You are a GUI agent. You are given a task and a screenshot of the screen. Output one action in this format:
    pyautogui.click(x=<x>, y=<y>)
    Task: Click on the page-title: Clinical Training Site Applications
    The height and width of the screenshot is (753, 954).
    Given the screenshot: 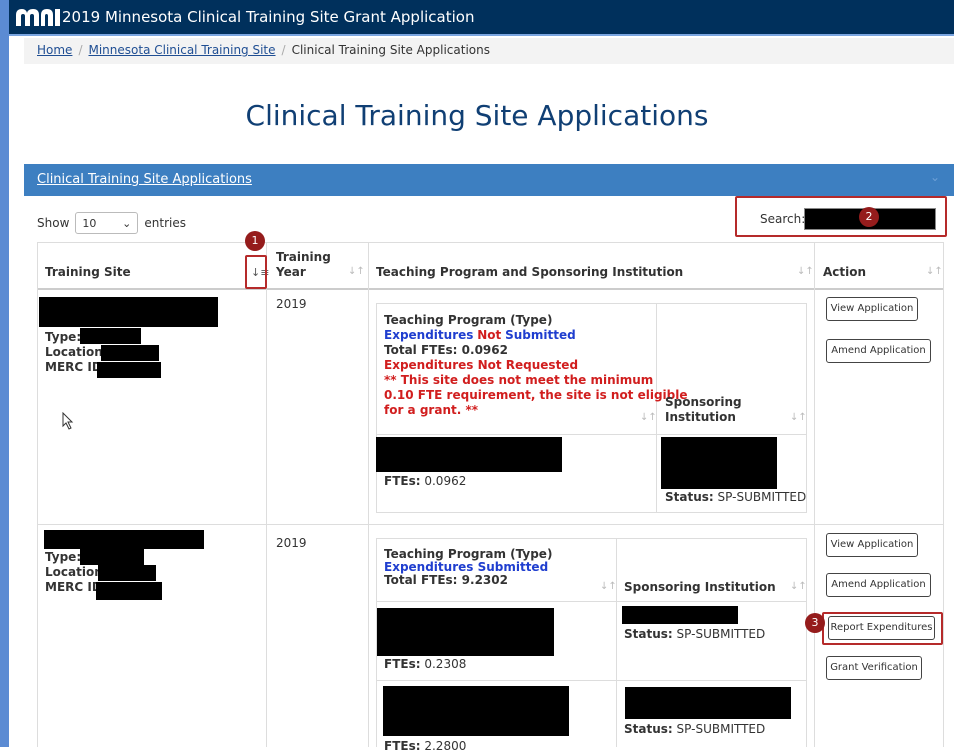 What is the action you would take?
    pyautogui.click(x=477, y=115)
    